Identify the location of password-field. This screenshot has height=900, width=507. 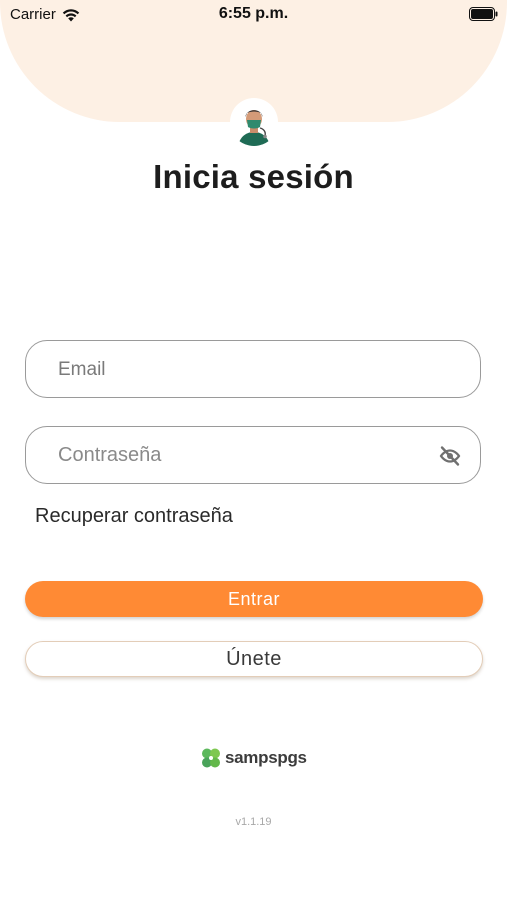
(253, 455).